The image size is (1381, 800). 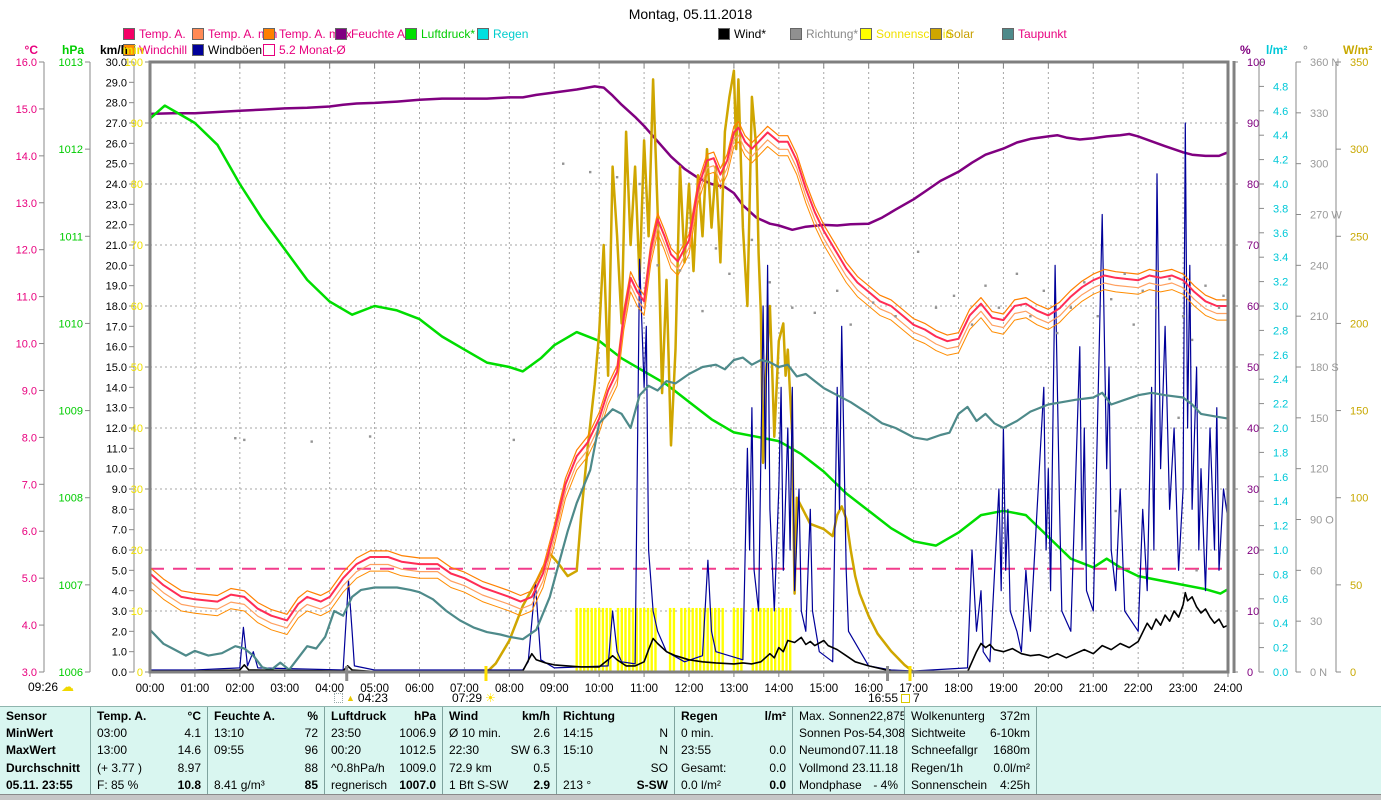 I want to click on tick-label-min: 20, so click(x=137, y=551).